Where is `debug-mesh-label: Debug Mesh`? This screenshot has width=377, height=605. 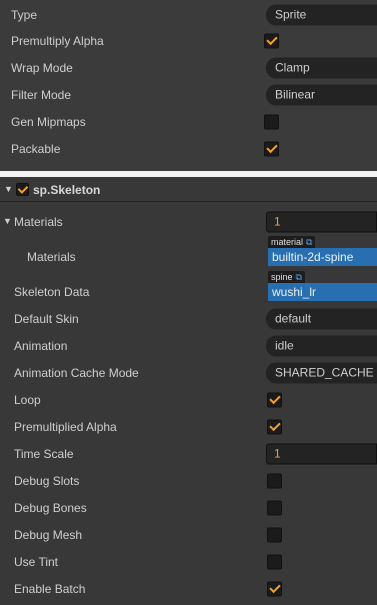 debug-mesh-label: Debug Mesh is located at coordinates (48, 534).